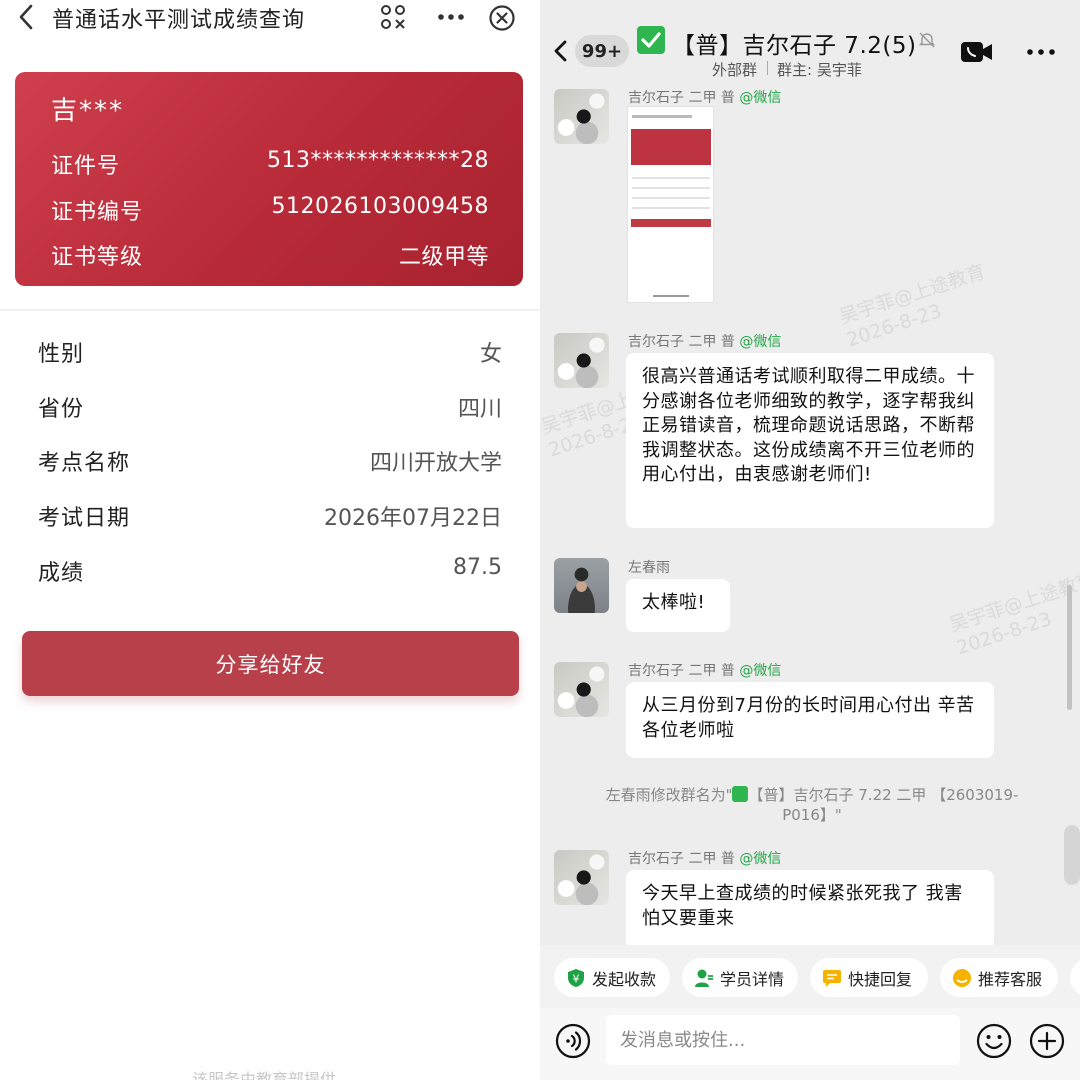  I want to click on card-value: 二级甲等, so click(443, 257).